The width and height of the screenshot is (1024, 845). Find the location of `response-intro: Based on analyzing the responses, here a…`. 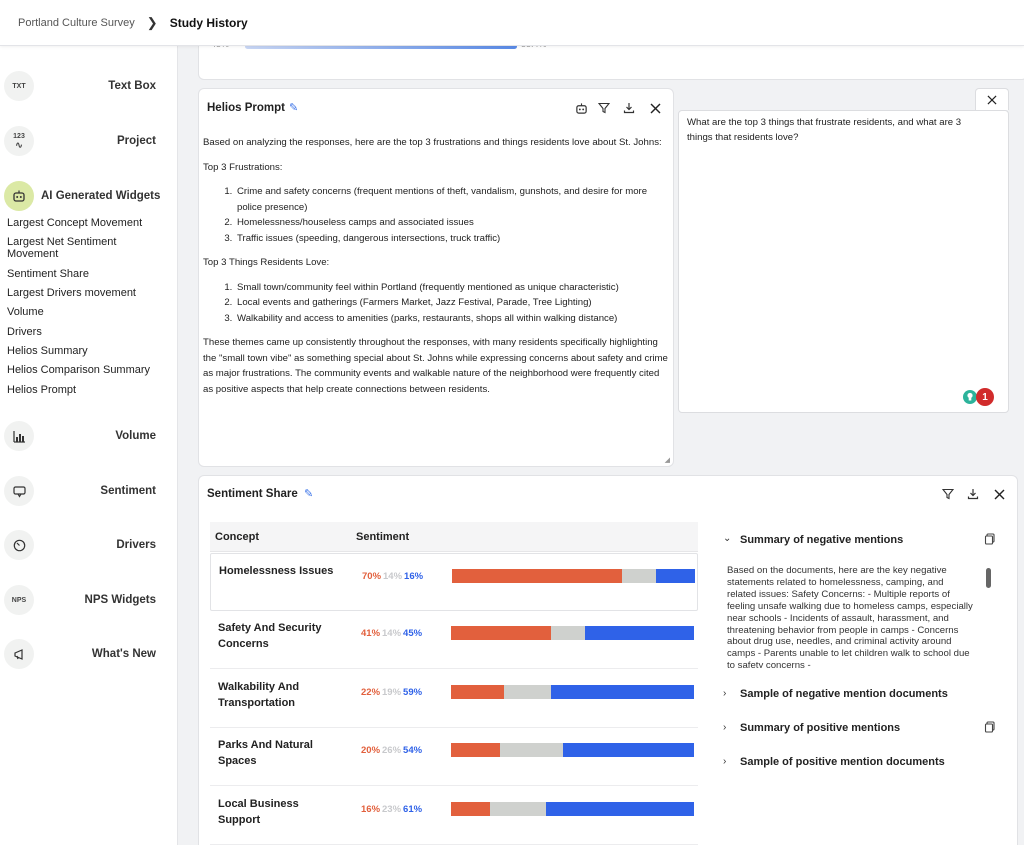

response-intro: Based on analyzing the responses, here a… is located at coordinates (432, 142).